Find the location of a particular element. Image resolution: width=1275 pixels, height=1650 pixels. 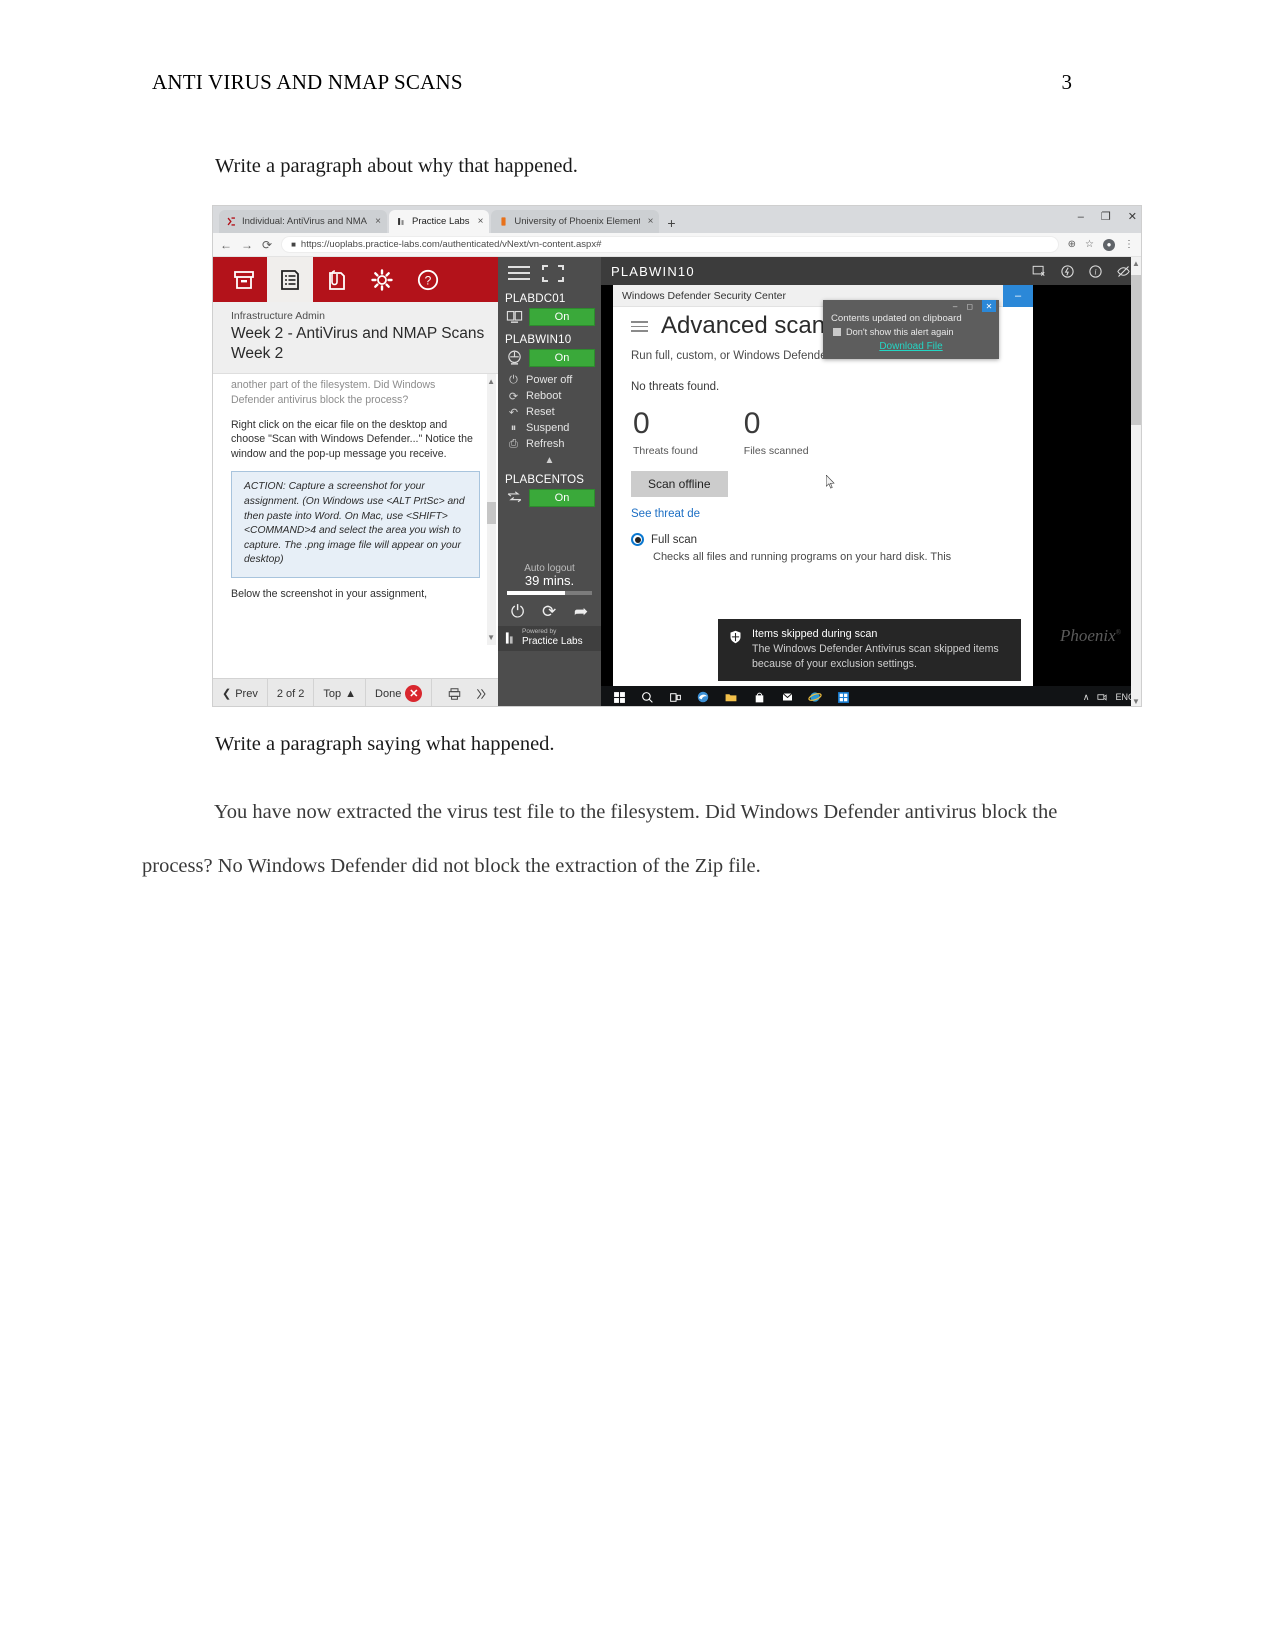

screenshot-icon is located at coordinates (1039, 271).